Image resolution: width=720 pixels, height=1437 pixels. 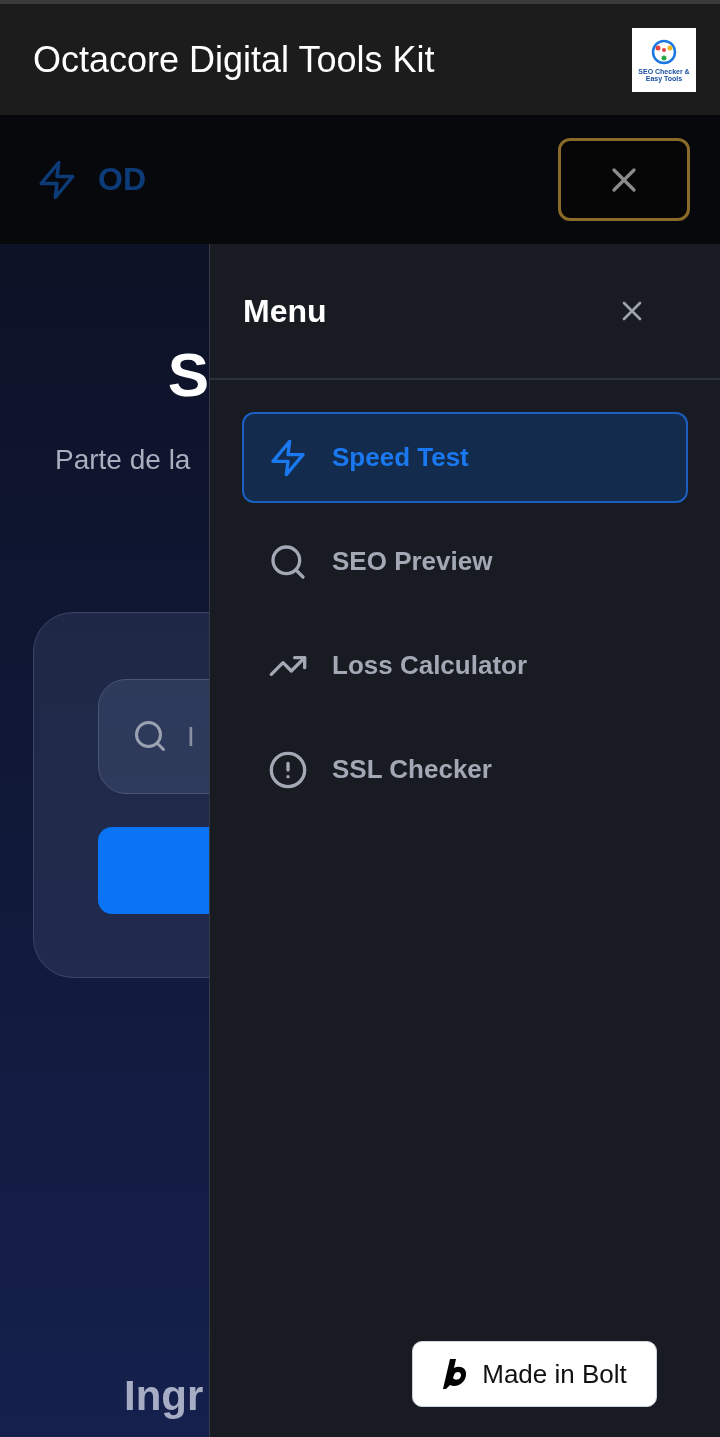 I want to click on menu-item: SSL Checker, so click(x=465, y=769).